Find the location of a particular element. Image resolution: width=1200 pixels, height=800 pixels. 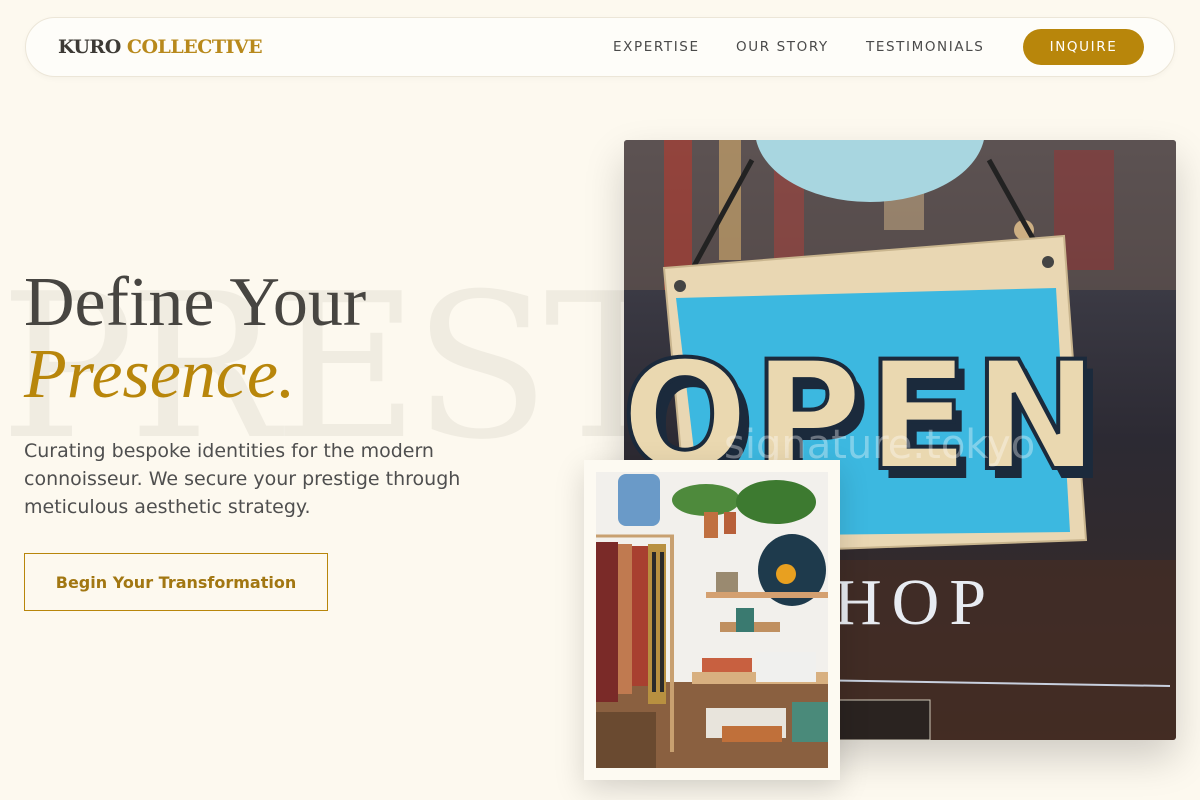

boutique-photo-frame is located at coordinates (712, 620).